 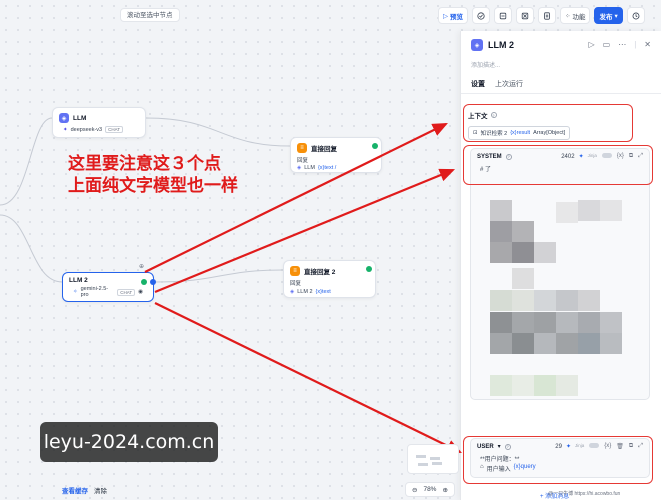 What do you see at coordinates (414, 490) in the screenshot?
I see `zoom-out-icon: ⊖` at bounding box center [414, 490].